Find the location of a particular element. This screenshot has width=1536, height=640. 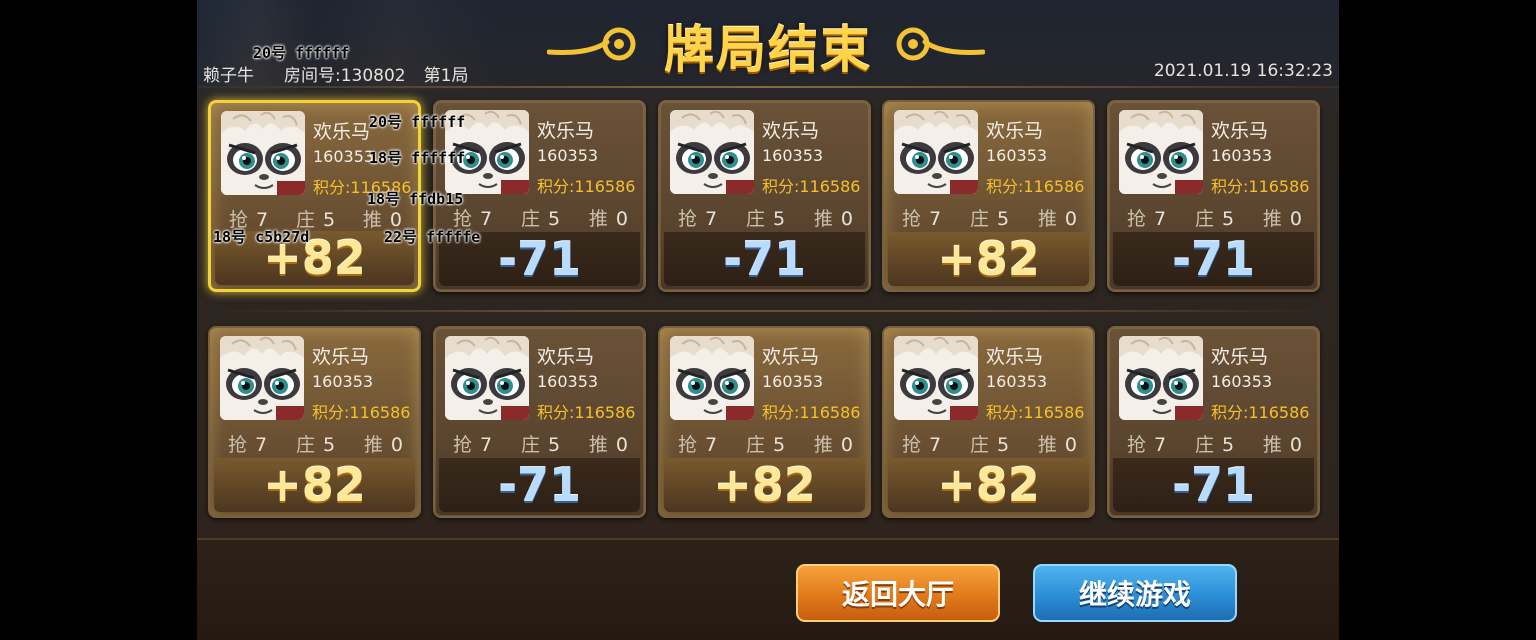

header-divider is located at coordinates (768, 87).